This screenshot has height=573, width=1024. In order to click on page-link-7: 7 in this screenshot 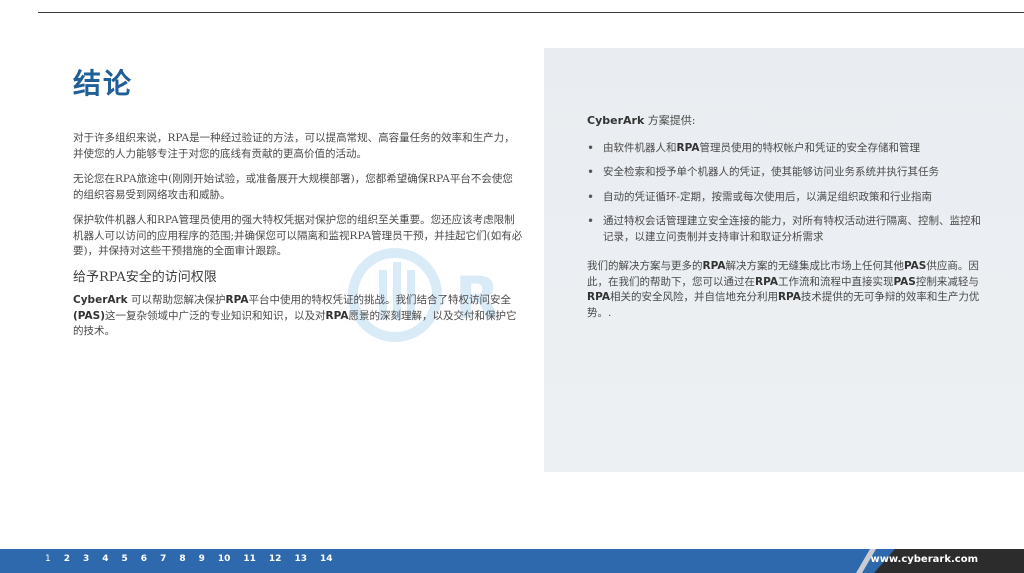, I will do `click(163, 559)`.